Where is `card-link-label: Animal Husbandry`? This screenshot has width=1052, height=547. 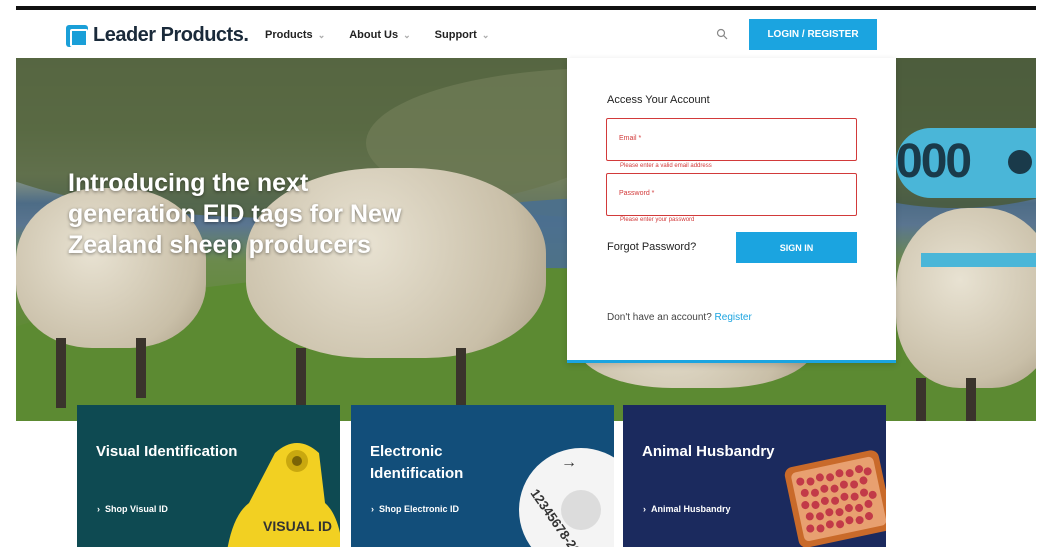 card-link-label: Animal Husbandry is located at coordinates (691, 509).